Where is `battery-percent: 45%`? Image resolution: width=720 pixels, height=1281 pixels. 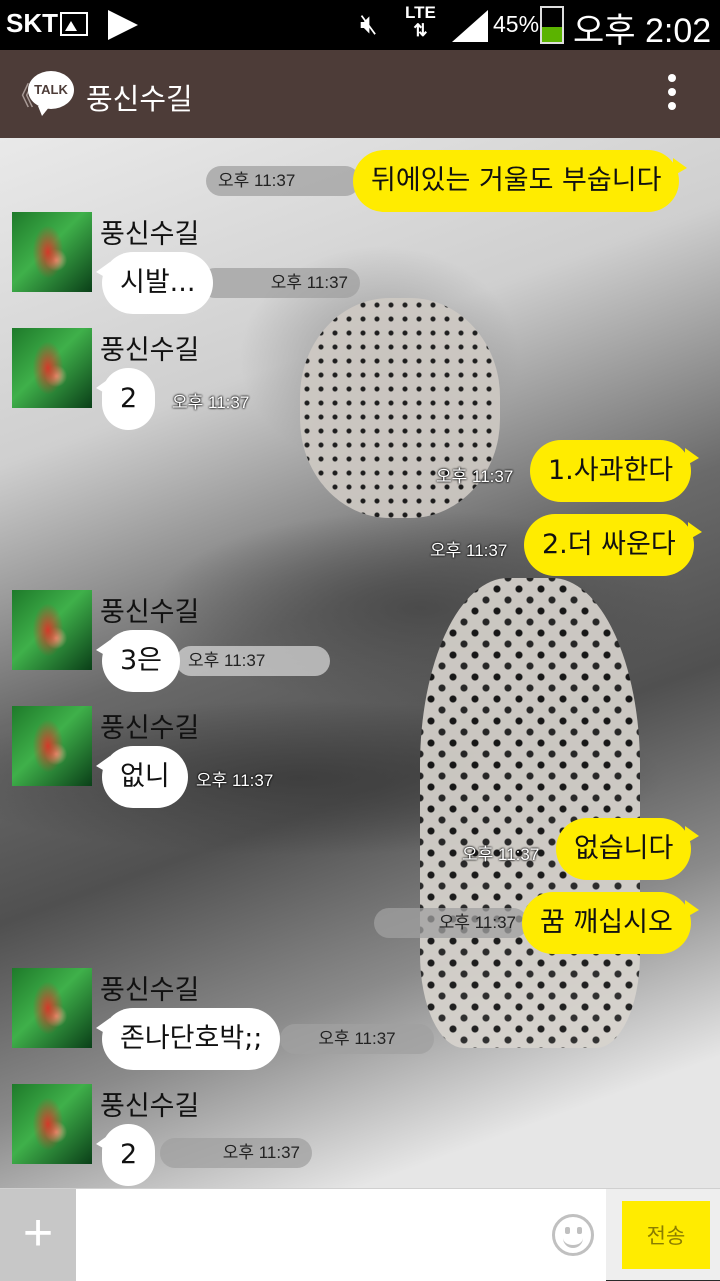 battery-percent: 45% is located at coordinates (516, 24).